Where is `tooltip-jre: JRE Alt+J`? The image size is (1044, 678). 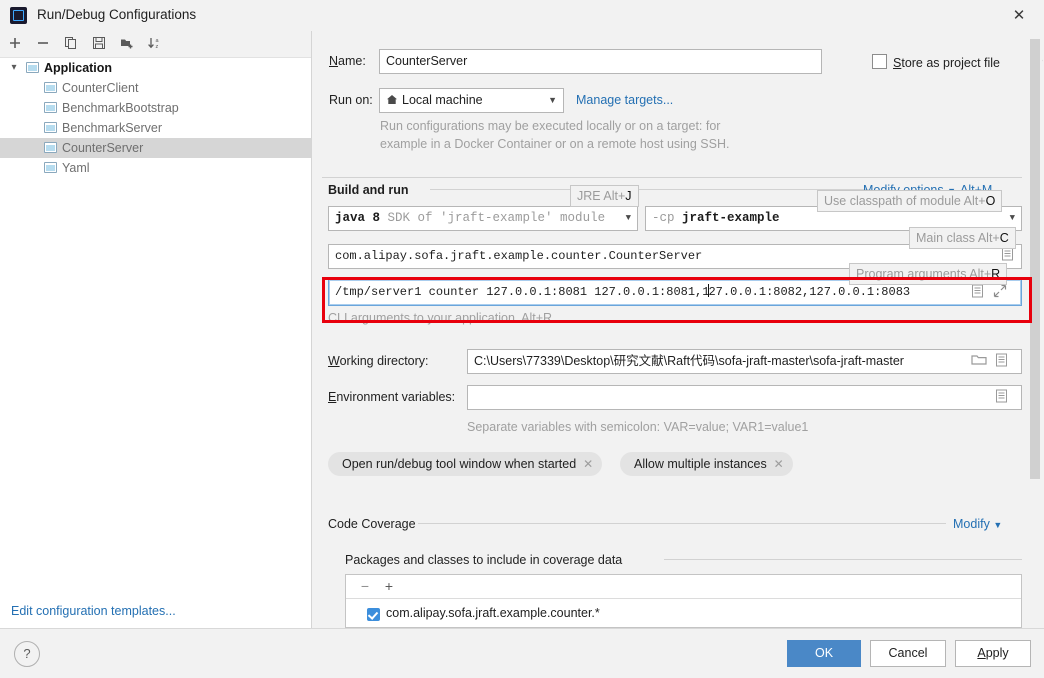 tooltip-jre: JRE Alt+J is located at coordinates (604, 196).